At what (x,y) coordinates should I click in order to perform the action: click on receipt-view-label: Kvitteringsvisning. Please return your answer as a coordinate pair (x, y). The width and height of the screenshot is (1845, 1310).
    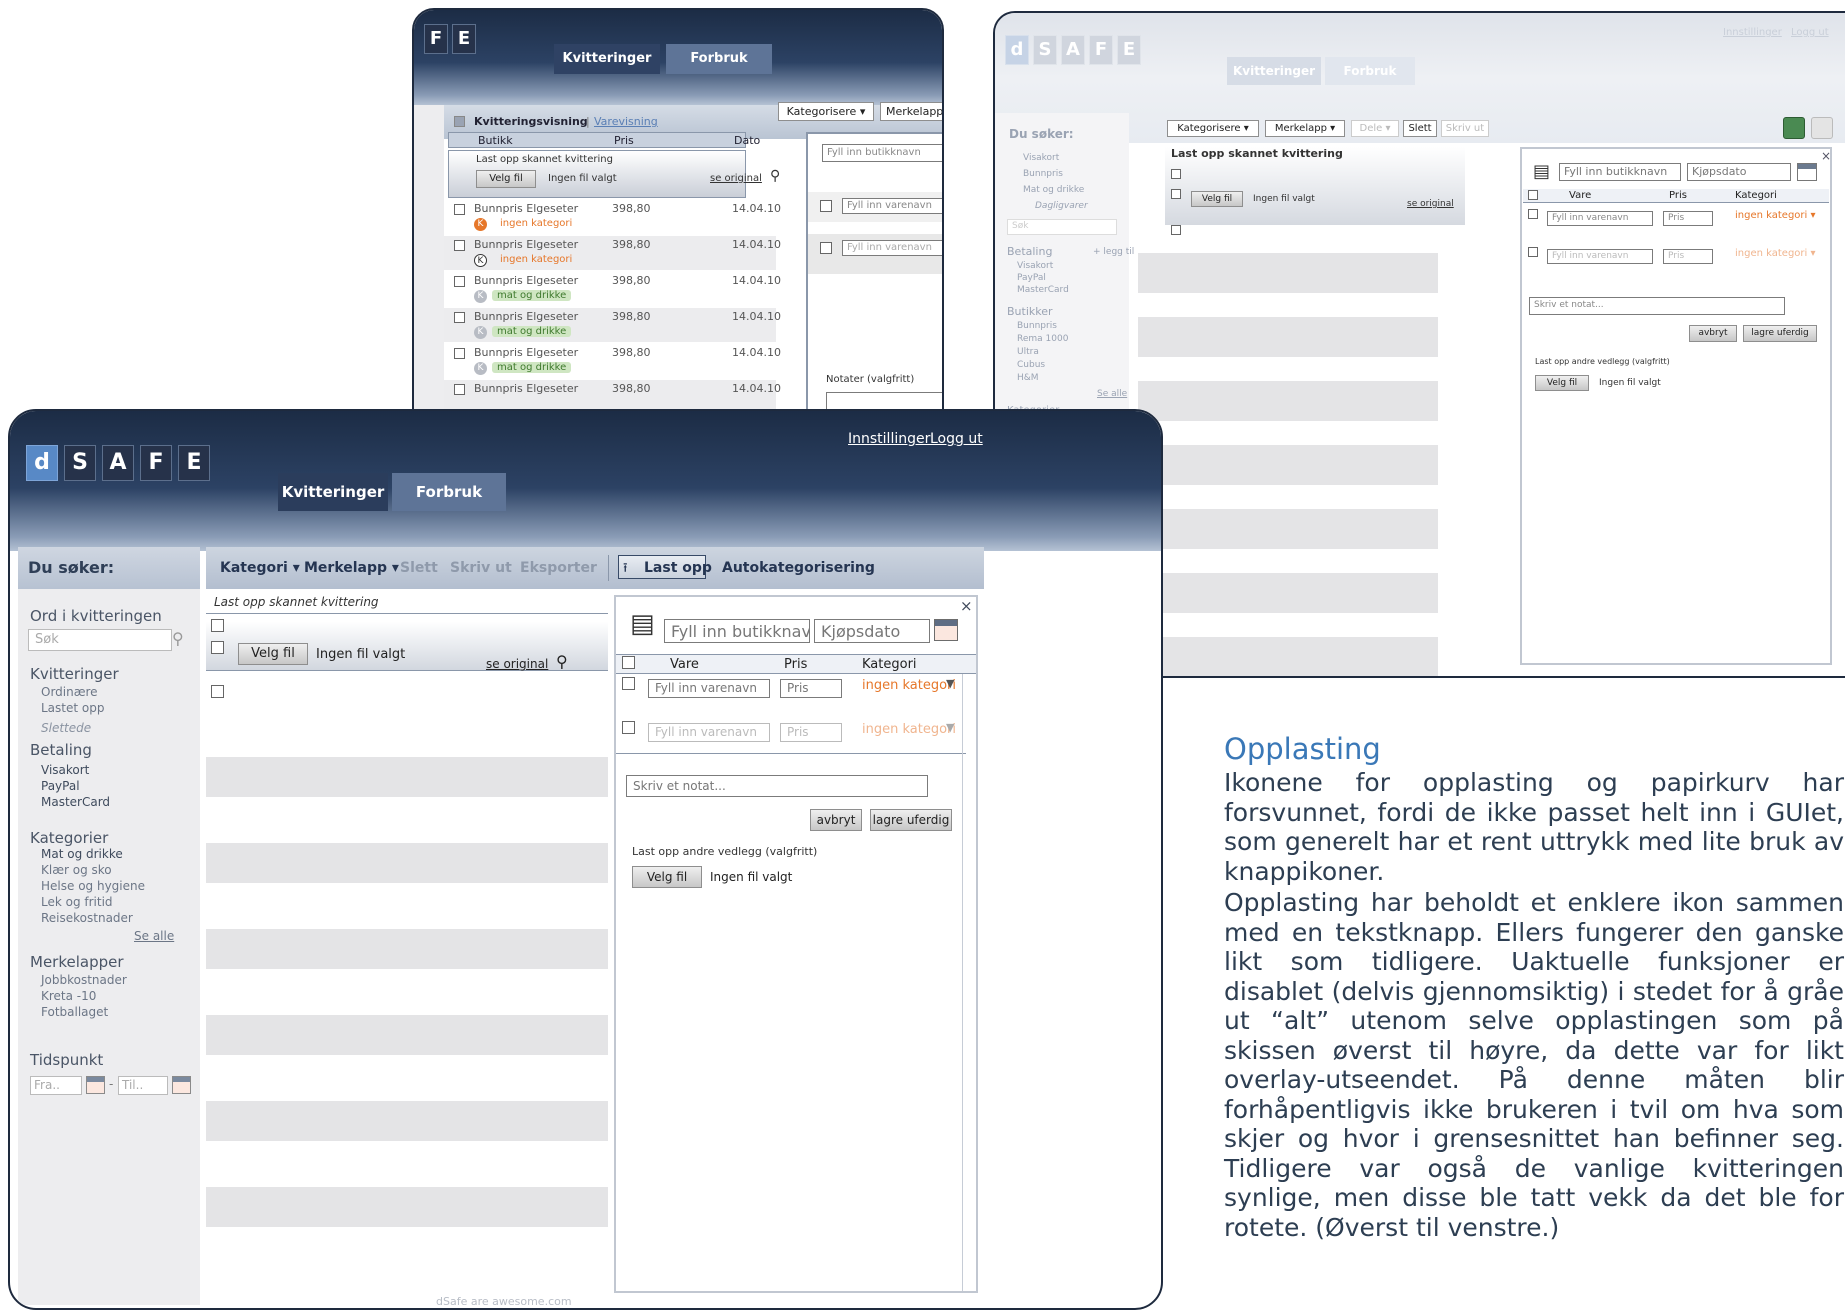
    Looking at the image, I should click on (531, 121).